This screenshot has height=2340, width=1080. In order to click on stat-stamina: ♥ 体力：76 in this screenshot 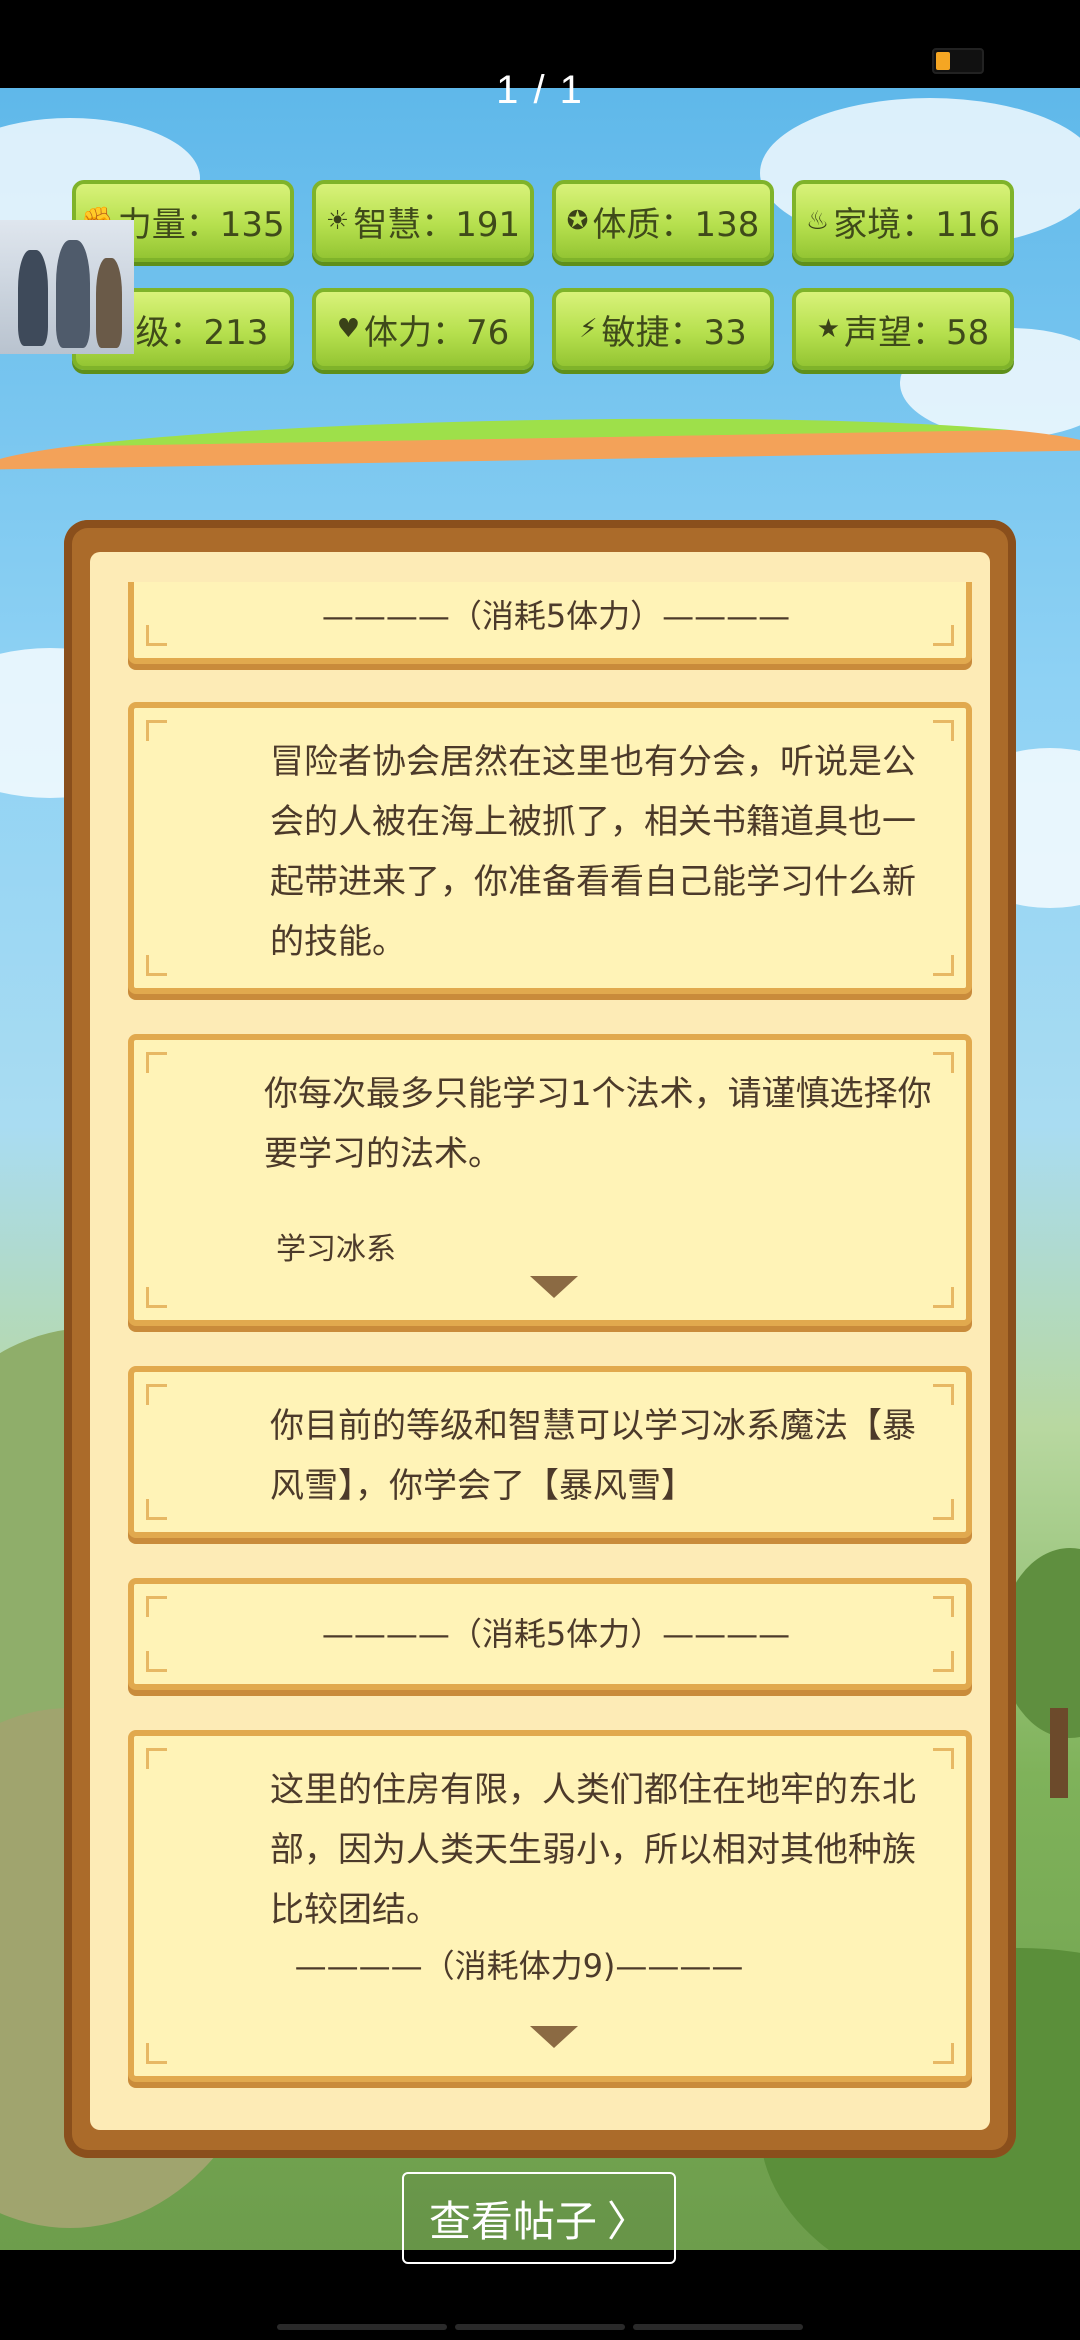, I will do `click(423, 329)`.